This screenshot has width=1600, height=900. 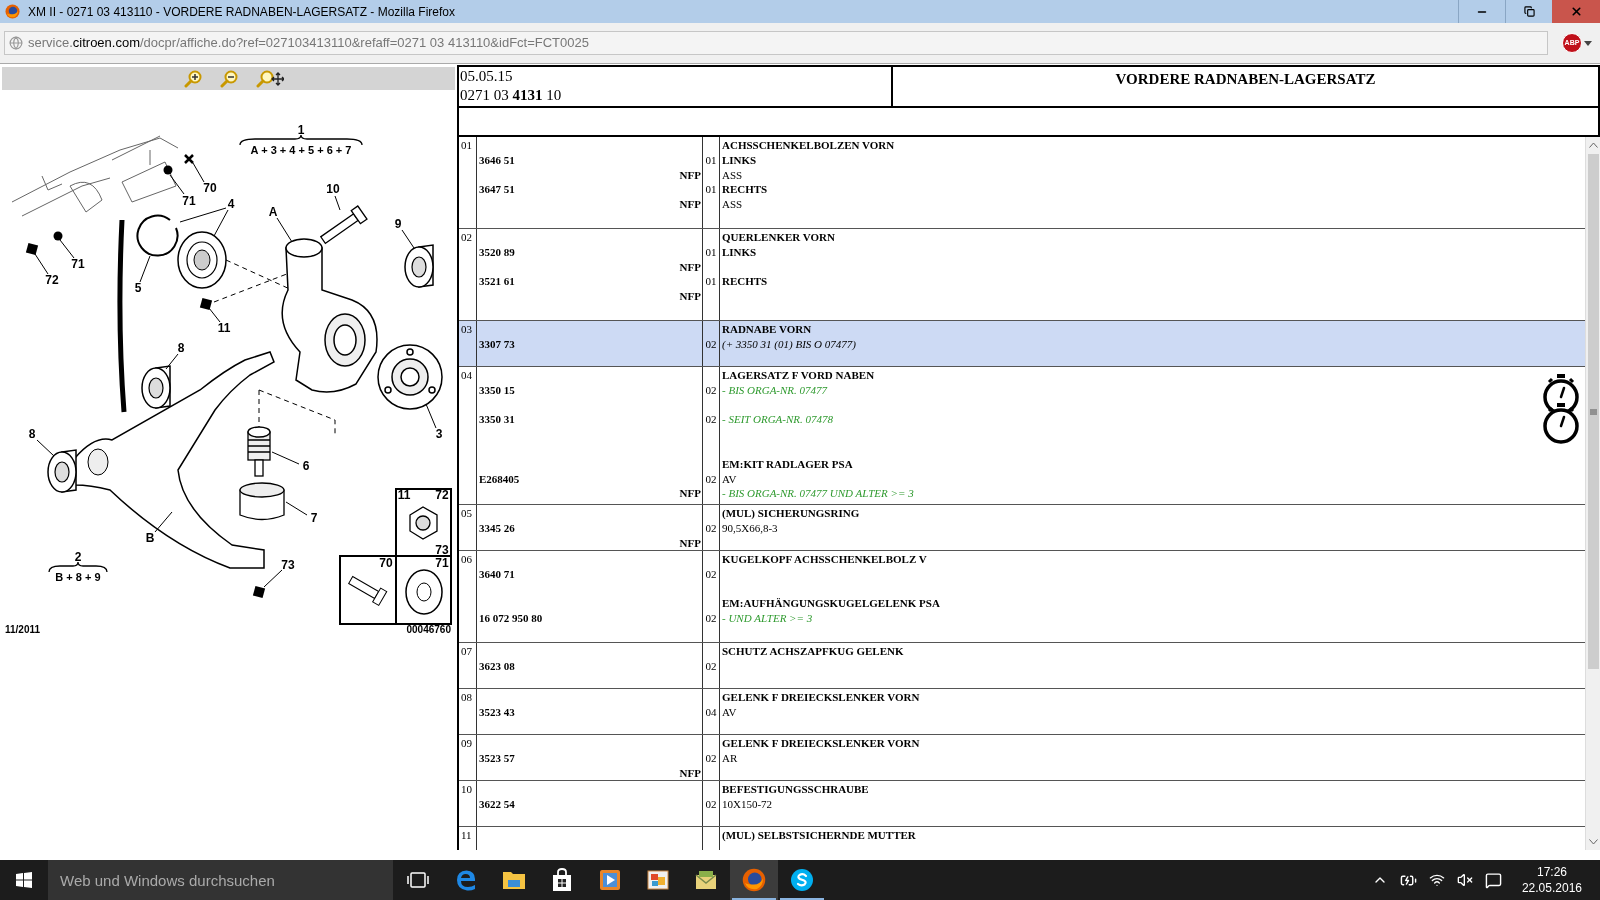 I want to click on part-number: 3623 08, so click(x=496, y=666).